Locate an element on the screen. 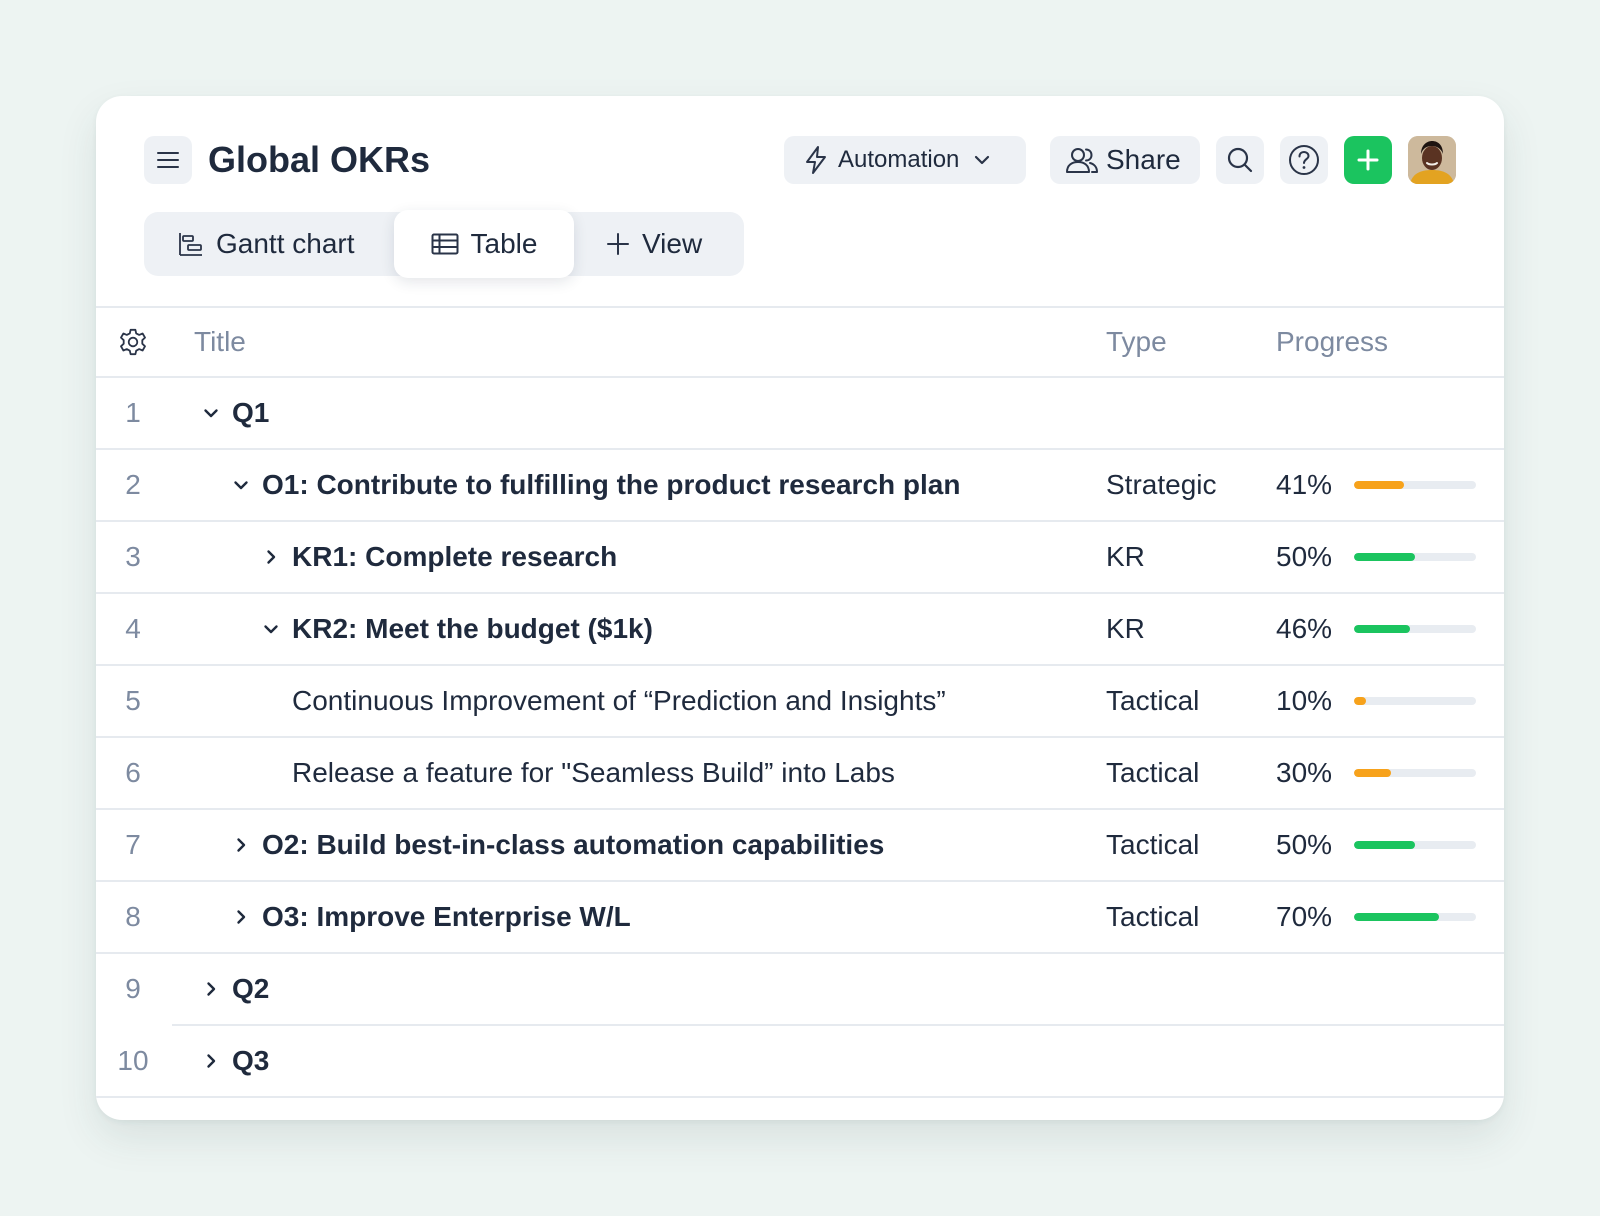 This screenshot has width=1600, height=1216. avatar is located at coordinates (1432, 160).